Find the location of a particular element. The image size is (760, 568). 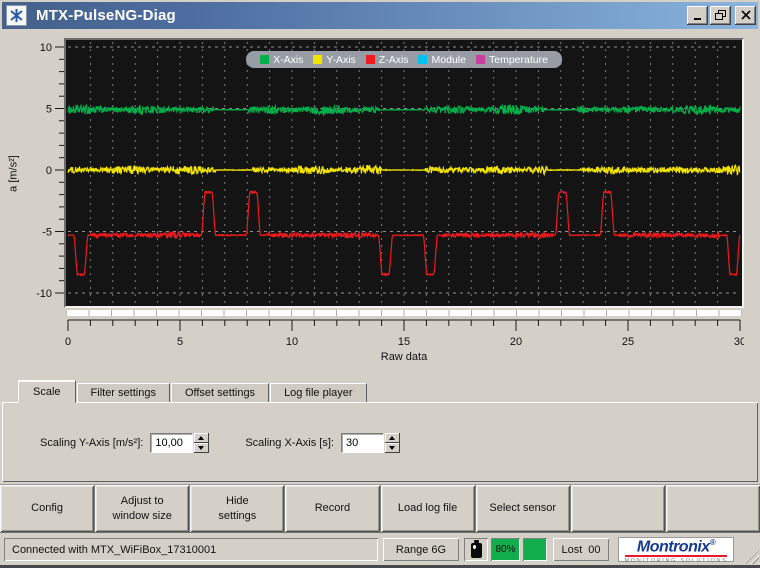

y-scaling-spin-up is located at coordinates (202, 438).